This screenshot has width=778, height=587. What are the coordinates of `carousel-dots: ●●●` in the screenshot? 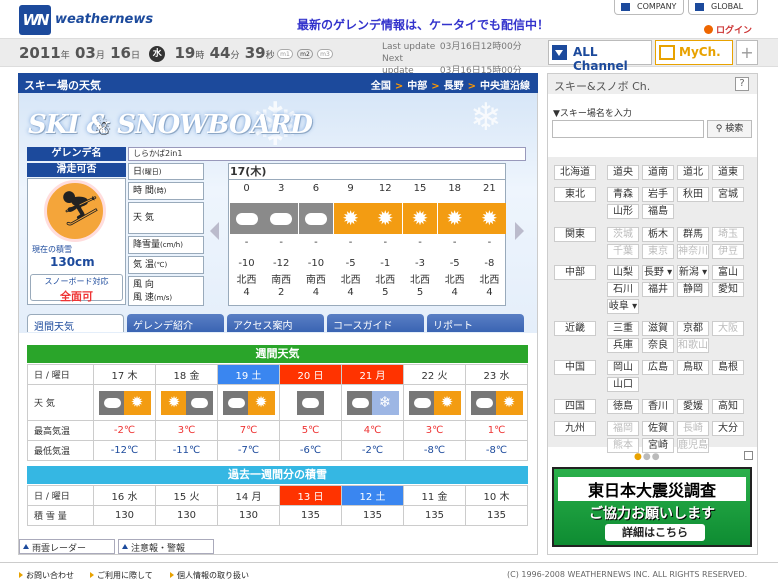 It's located at (647, 457).